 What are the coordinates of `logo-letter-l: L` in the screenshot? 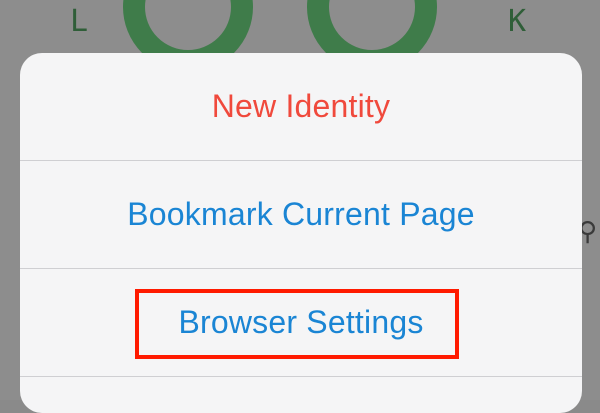 It's located at (79, 21).